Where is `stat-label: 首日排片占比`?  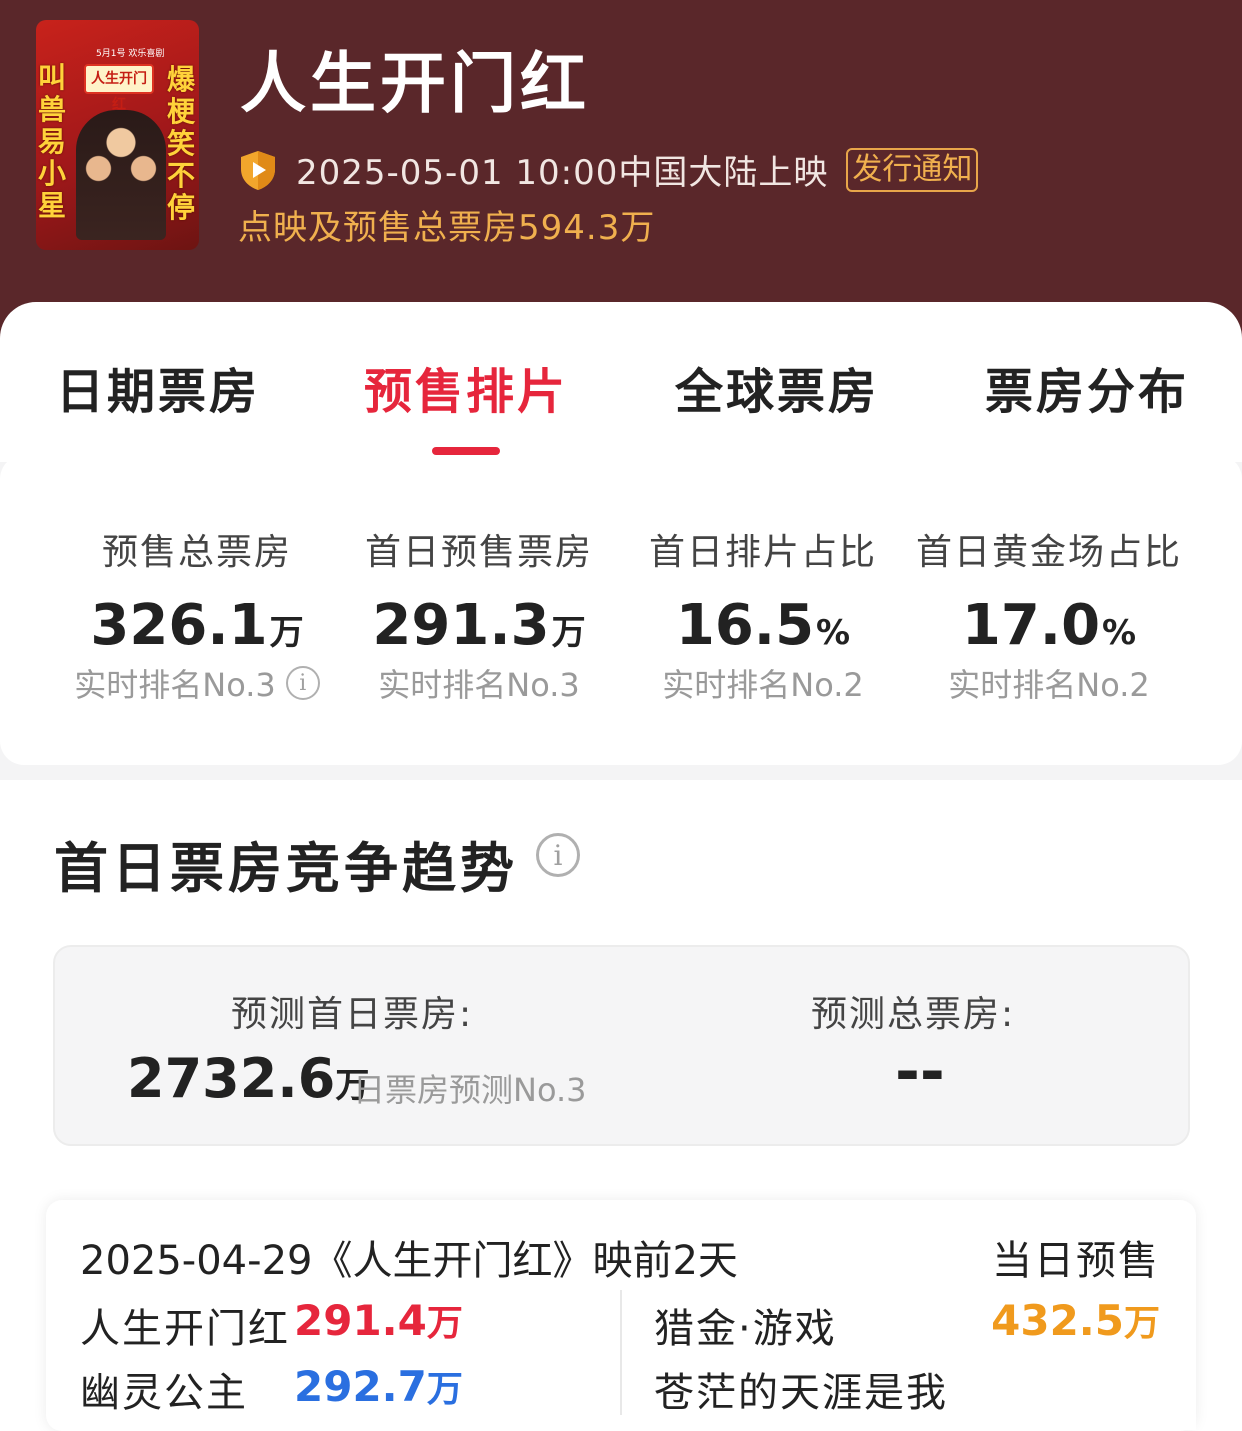
stat-label: 首日排片占比 is located at coordinates (762, 552).